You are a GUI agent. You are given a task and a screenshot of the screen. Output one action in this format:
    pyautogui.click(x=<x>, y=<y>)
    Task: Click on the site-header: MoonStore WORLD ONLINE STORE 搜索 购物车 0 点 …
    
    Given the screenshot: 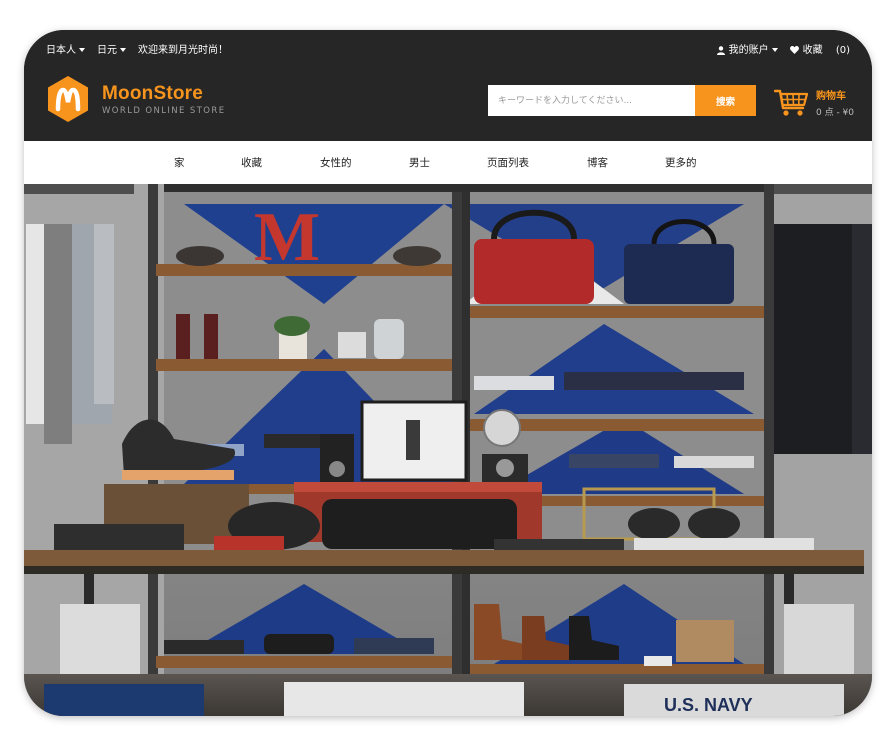 What is the action you would take?
    pyautogui.click(x=448, y=102)
    